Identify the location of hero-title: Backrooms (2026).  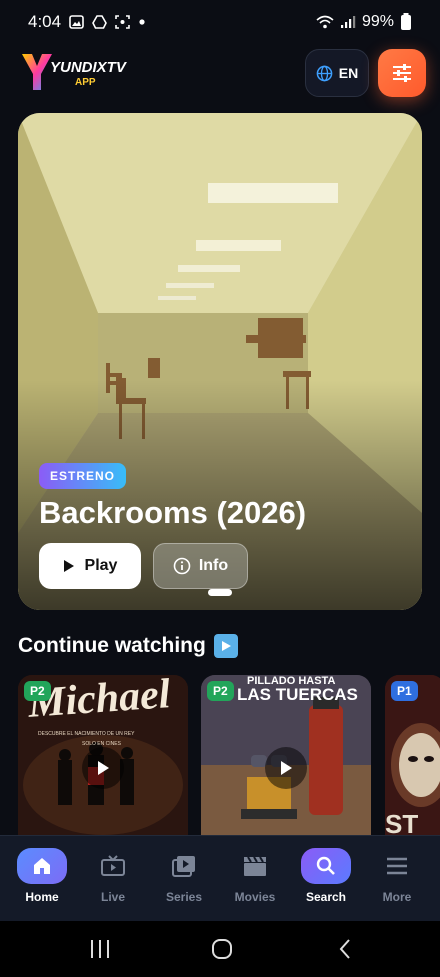
(173, 512).